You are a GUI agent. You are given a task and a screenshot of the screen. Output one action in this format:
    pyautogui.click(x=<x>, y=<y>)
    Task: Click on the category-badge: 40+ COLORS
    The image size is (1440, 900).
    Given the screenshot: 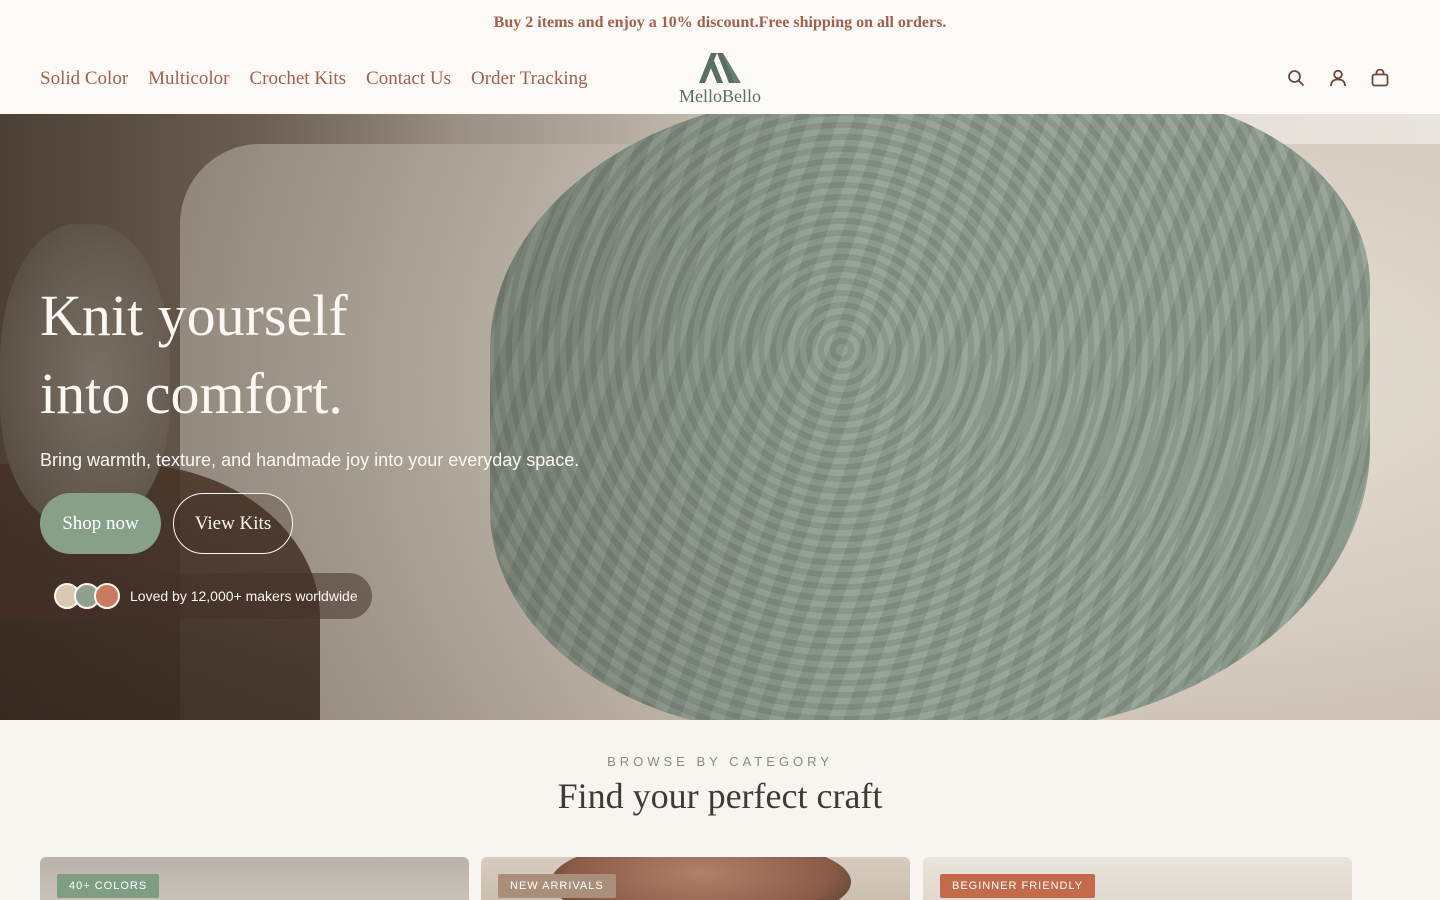 What is the action you would take?
    pyautogui.click(x=108, y=886)
    